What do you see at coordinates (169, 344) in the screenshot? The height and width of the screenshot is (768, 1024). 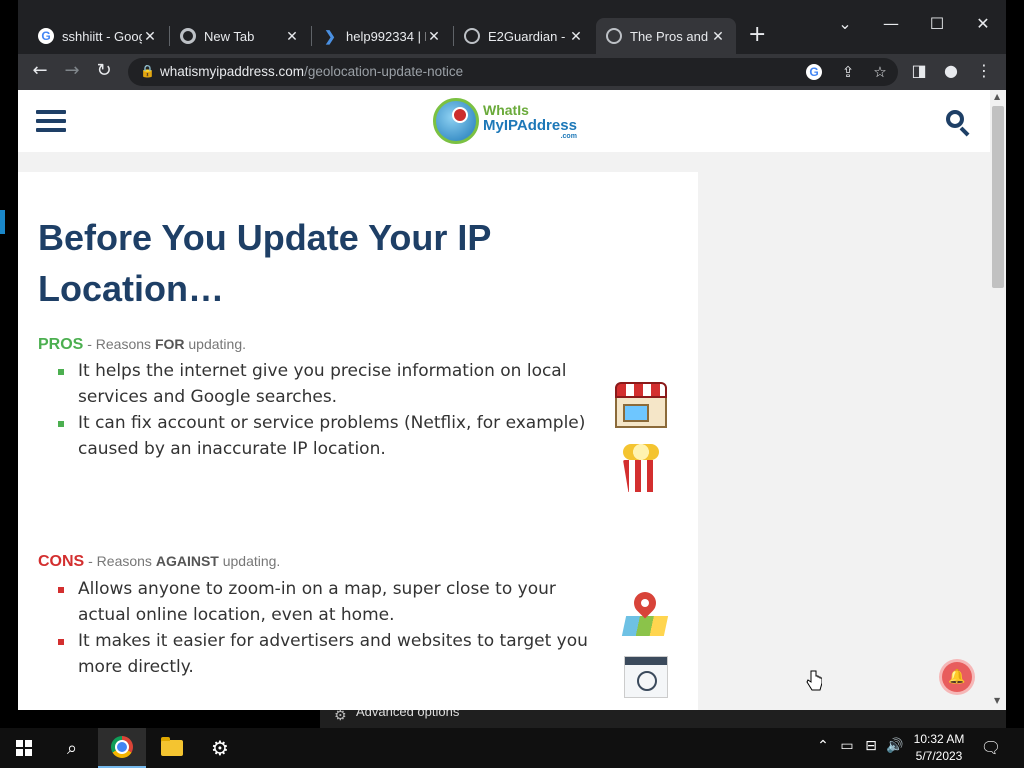 I see `pros-emphasis: FOR` at bounding box center [169, 344].